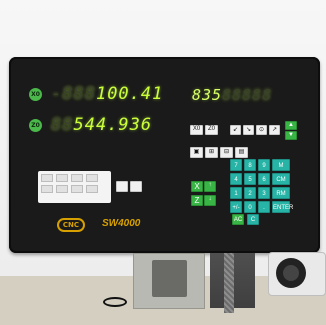 The image size is (326, 325). What do you see at coordinates (196, 130) in the screenshot?
I see `key-x0: X0` at bounding box center [196, 130].